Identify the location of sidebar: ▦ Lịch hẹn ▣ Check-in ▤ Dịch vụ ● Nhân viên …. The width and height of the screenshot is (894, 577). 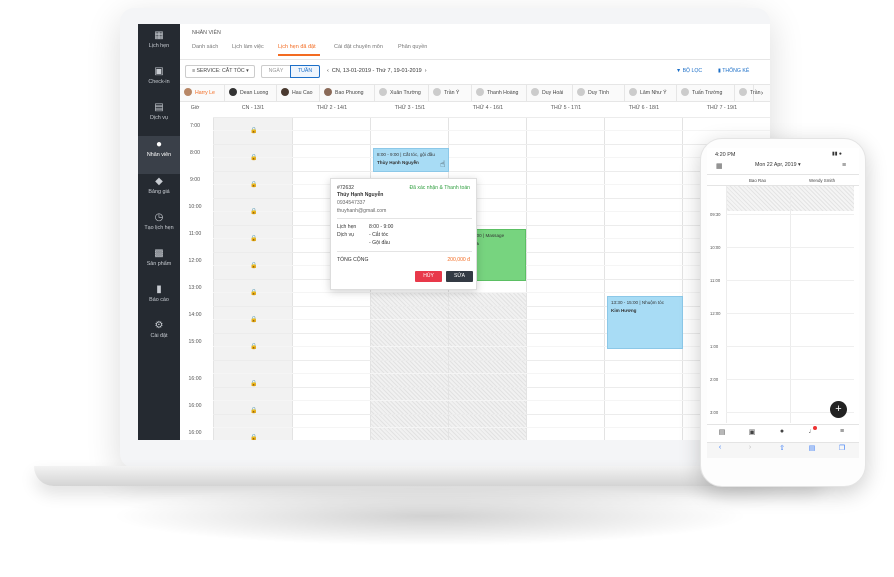
(159, 232).